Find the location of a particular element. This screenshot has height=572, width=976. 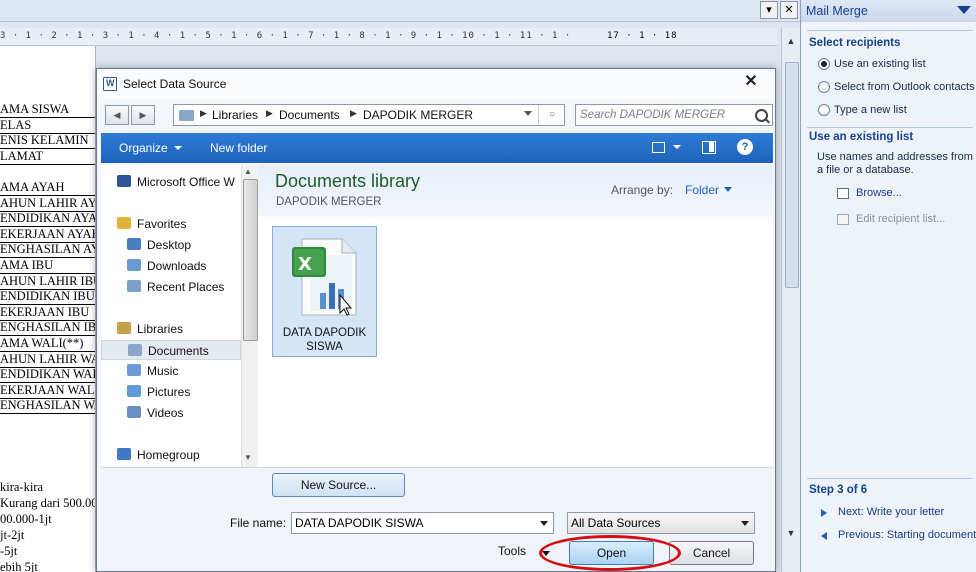

tools-button: Tools is located at coordinates (512, 551).